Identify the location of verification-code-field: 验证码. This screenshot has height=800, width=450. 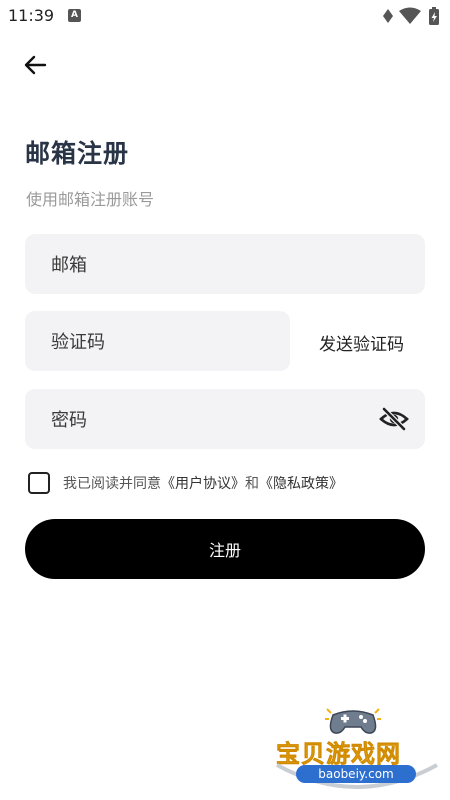
(157, 341).